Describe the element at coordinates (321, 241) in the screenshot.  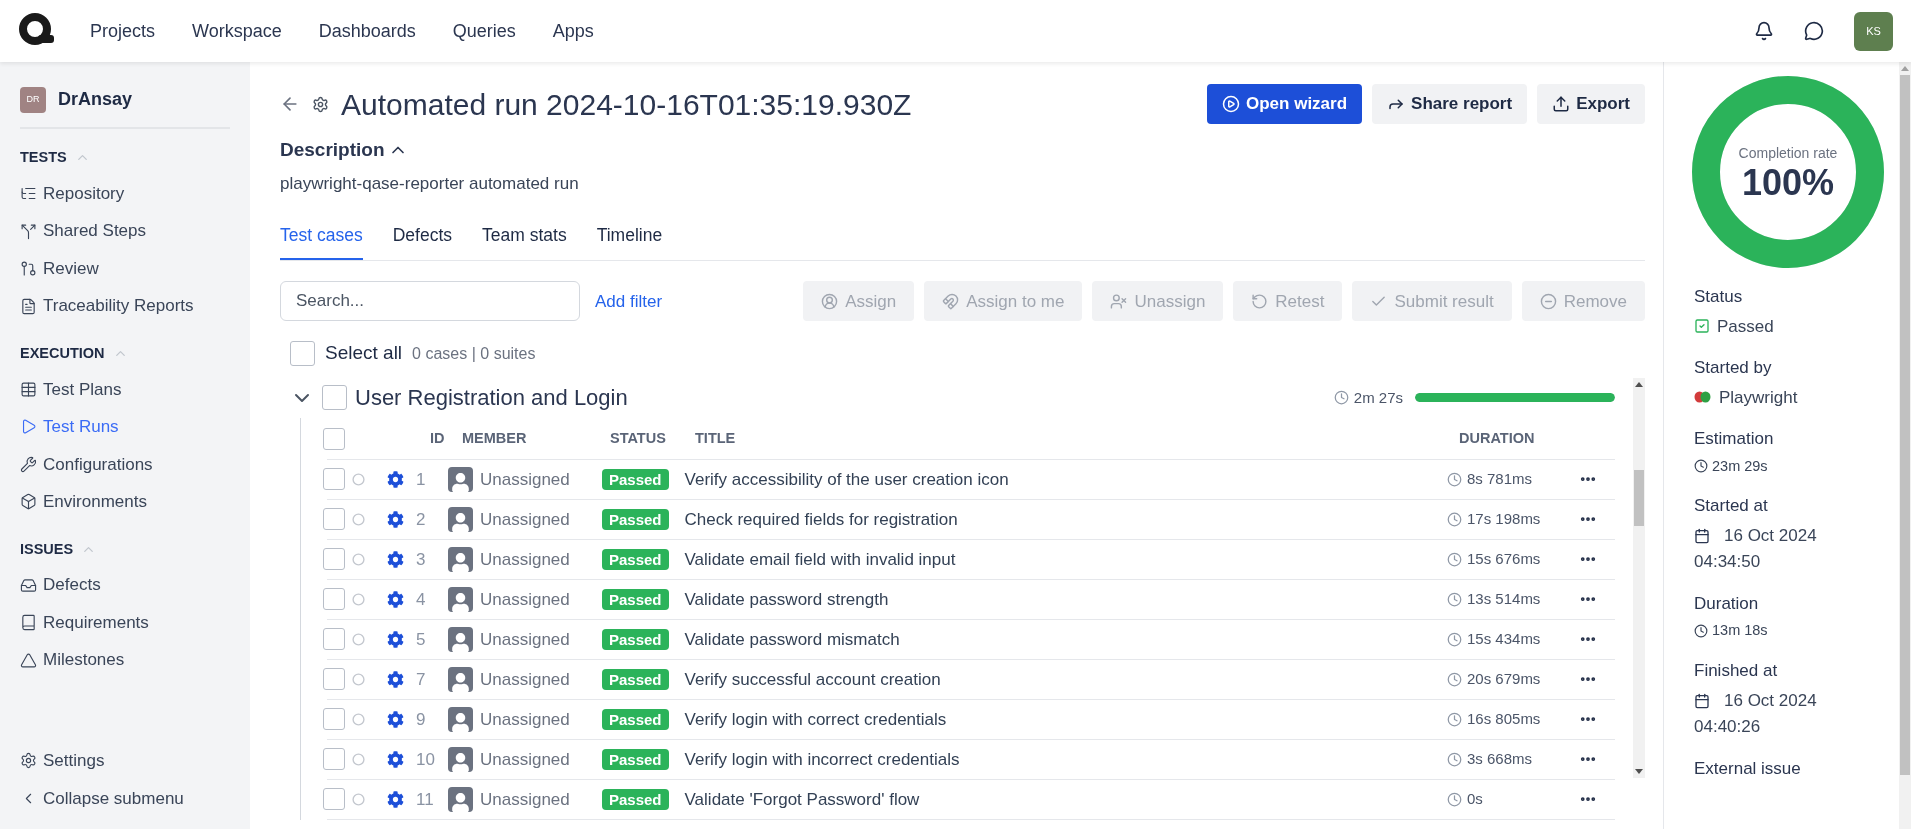
I see `tab: Test cases` at that location.